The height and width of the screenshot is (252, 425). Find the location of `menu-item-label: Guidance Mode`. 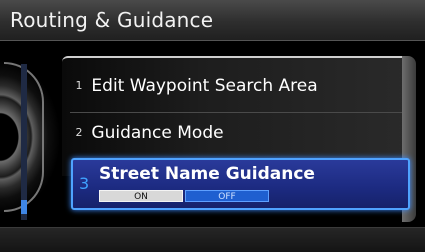

menu-item-label: Guidance Mode is located at coordinates (157, 133).